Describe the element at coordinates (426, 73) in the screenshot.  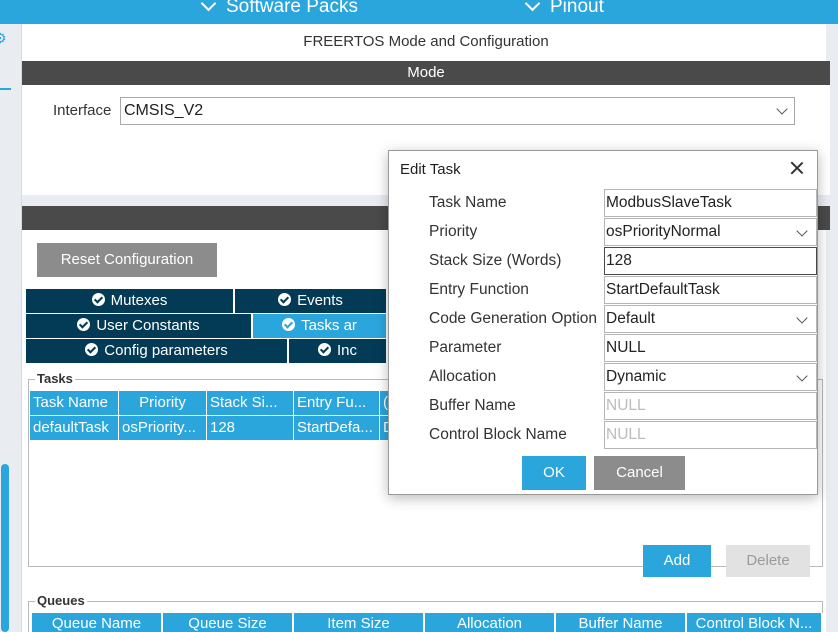
I see `mode-section-header: Mode` at that location.